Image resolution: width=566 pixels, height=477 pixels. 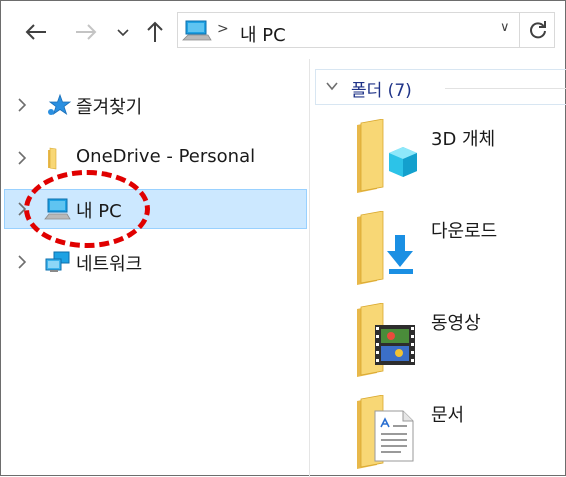 What do you see at coordinates (386, 340) in the screenshot?
I see `videos-folder-icon` at bounding box center [386, 340].